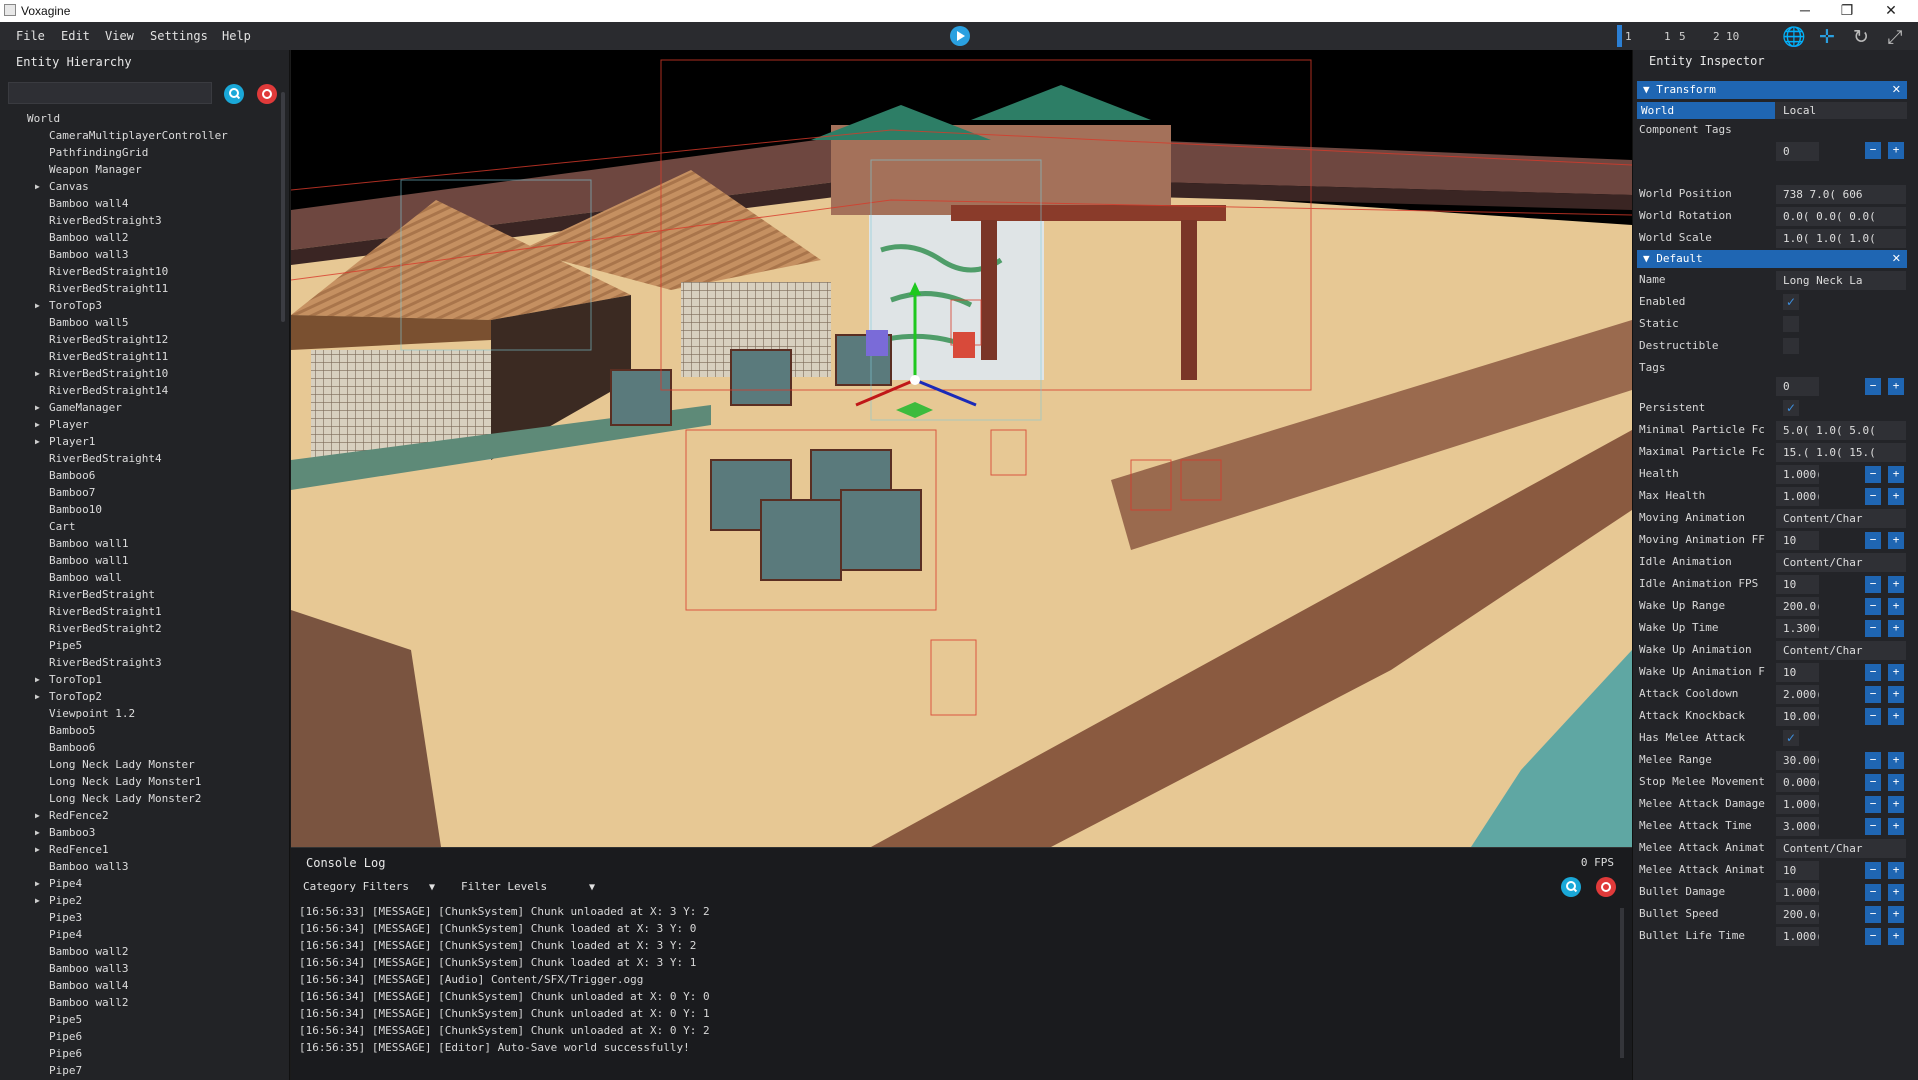 The width and height of the screenshot is (1918, 1080). Describe the element at coordinates (140, 985) in the screenshot. I see `hierarchy-item: Bamboo wall4` at that location.